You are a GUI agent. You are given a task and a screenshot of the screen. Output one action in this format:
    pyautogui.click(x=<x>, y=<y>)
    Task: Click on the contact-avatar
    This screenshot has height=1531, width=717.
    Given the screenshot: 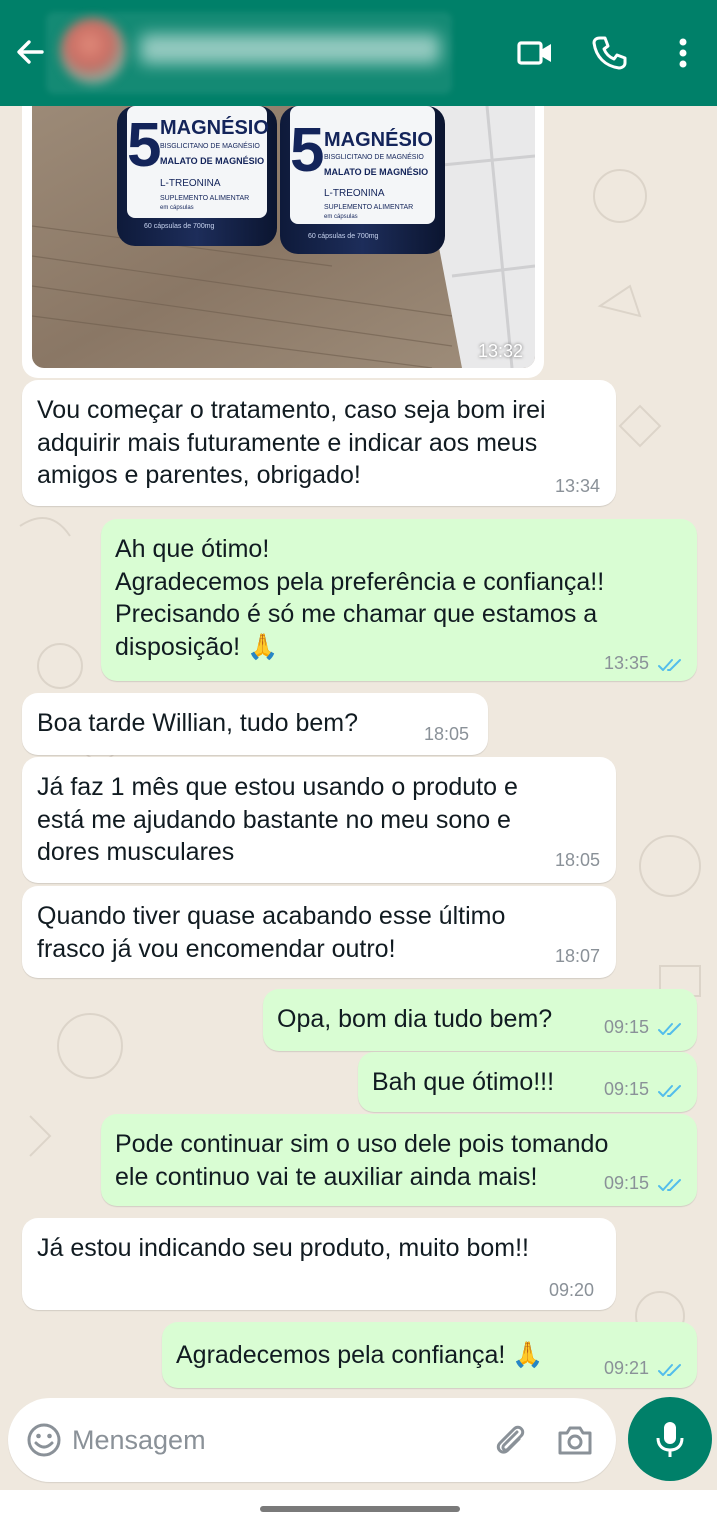 What is the action you would take?
    pyautogui.click(x=93, y=51)
    